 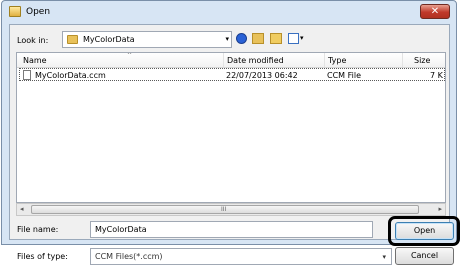 I want to click on column-header-size: Size, so click(x=422, y=60).